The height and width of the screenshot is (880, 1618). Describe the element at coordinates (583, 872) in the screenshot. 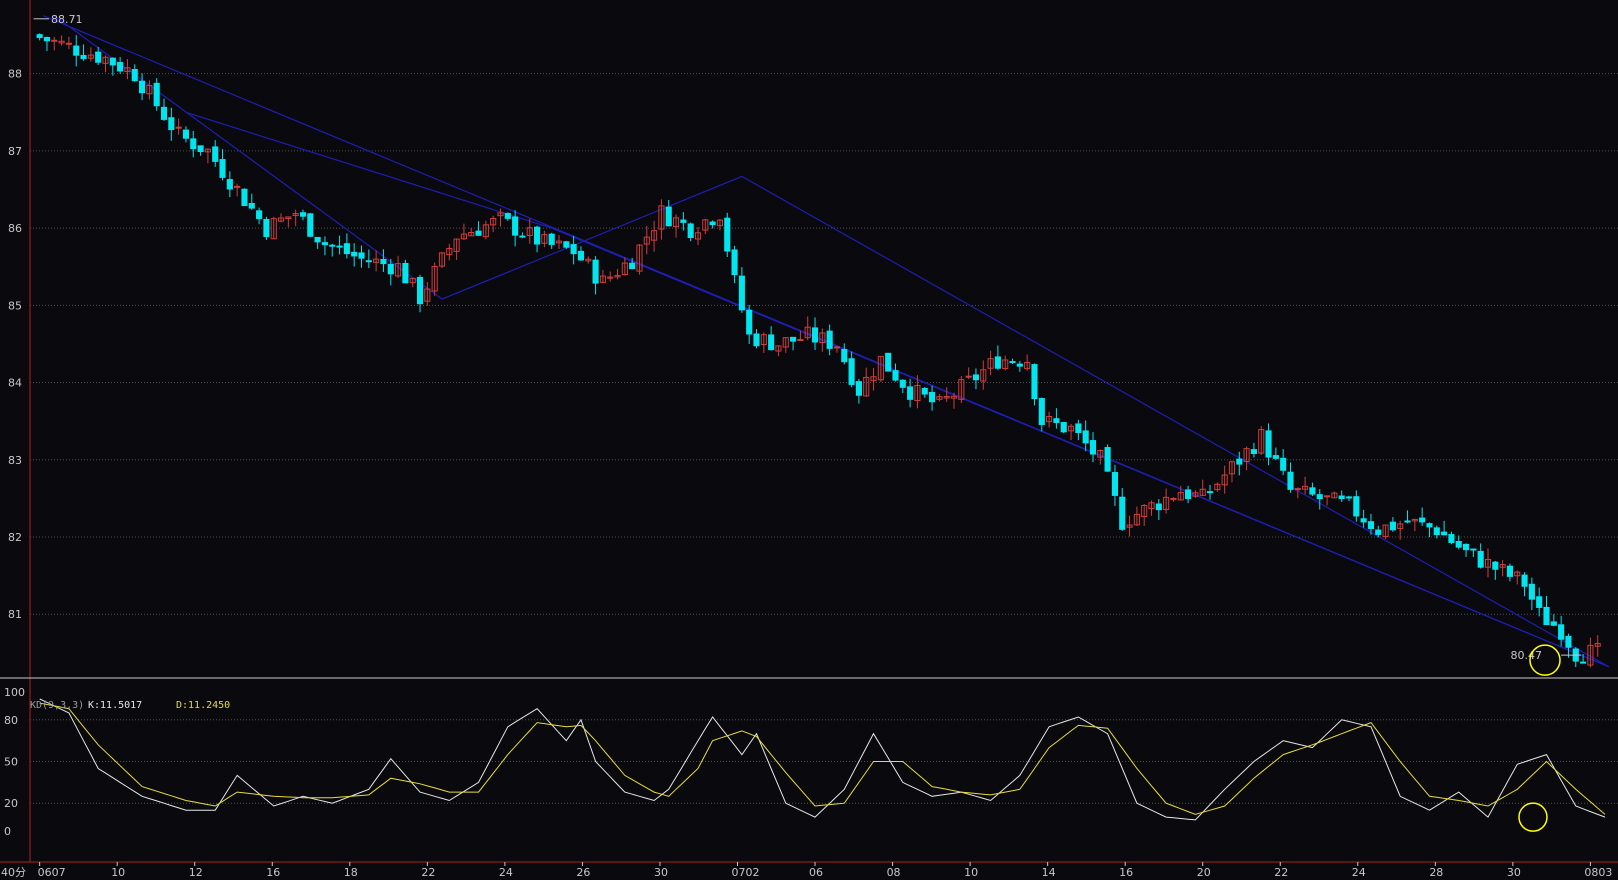

I see `x-tick-label: 26` at that location.